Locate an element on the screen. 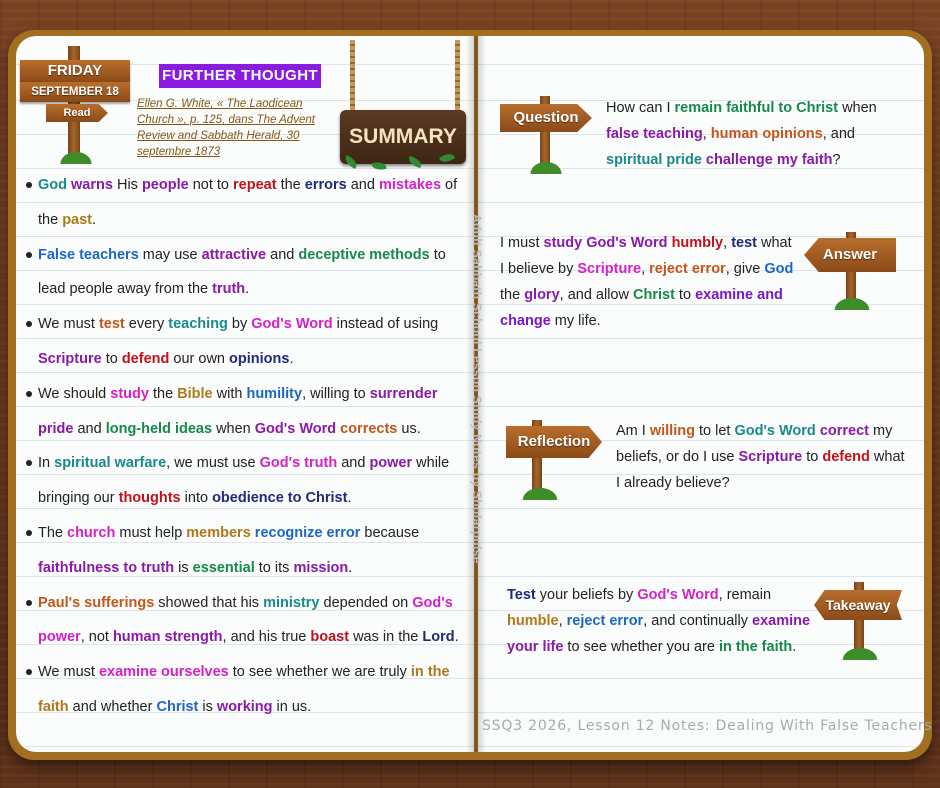  text-run: and whether is located at coordinates (112, 706).